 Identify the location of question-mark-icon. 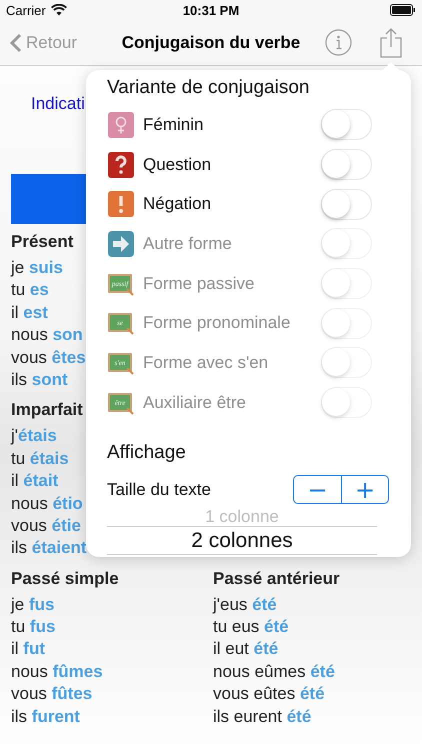
(121, 164).